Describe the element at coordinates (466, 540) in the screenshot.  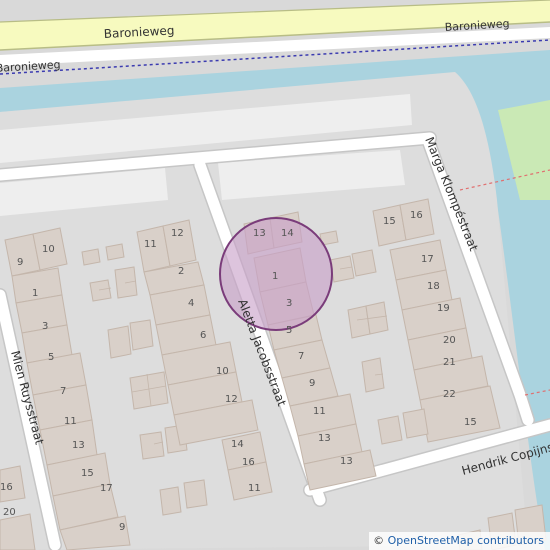
I see `attribution-link: OpenStreetMap contributors` at that location.